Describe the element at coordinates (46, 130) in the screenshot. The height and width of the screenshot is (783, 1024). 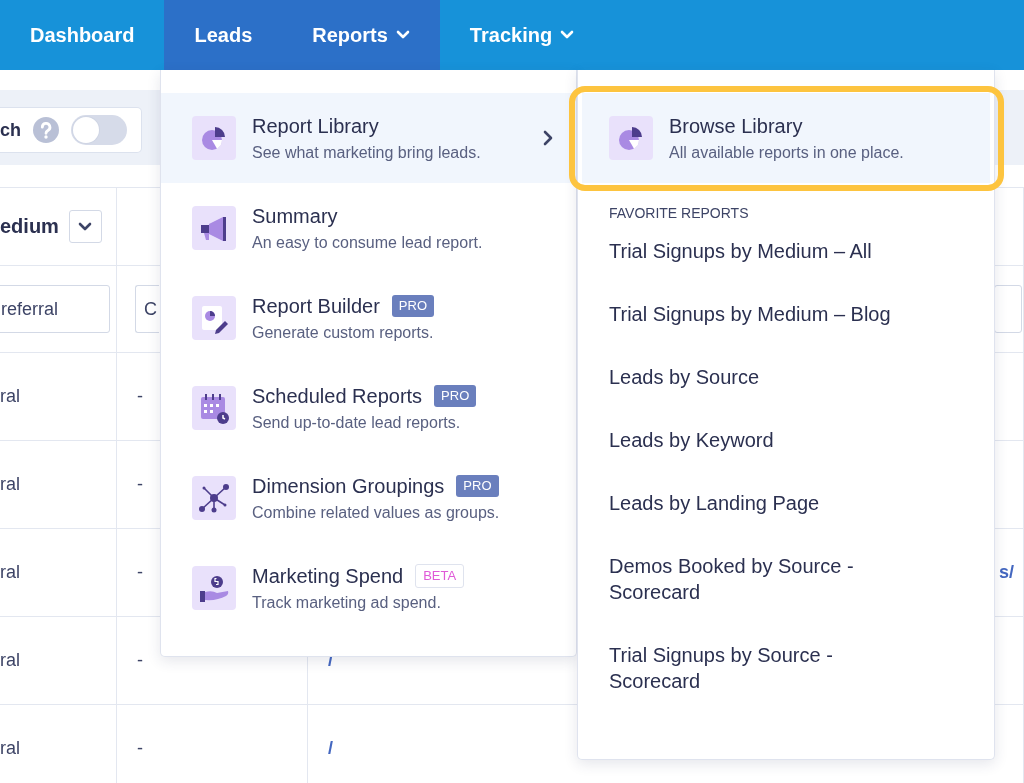
I see `help-icon` at that location.